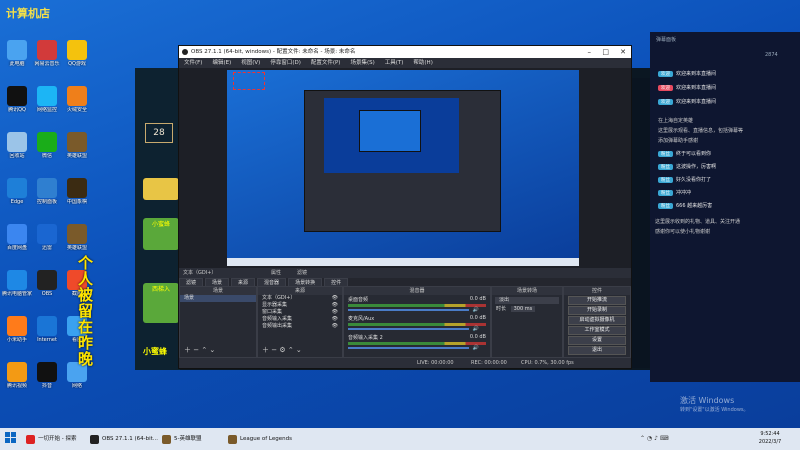 Image resolution: width=800 pixels, height=450 pixels. I want to click on chat-text: 这波操作，厉害啊, so click(696, 167).